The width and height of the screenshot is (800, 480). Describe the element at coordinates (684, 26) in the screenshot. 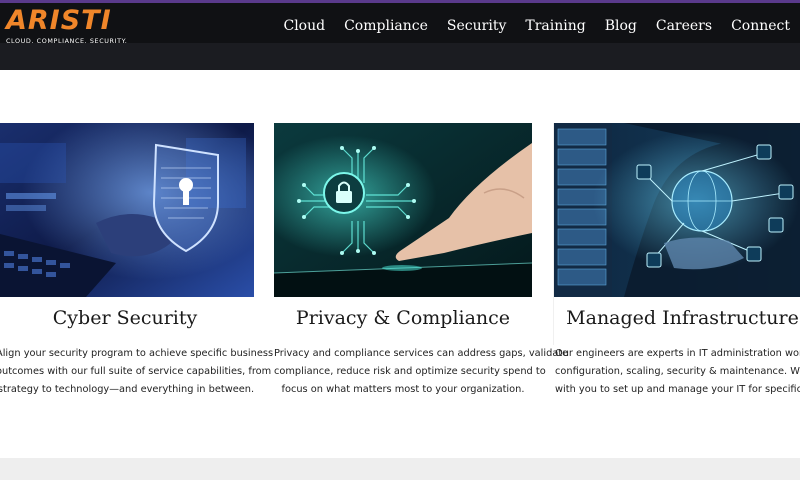

I see `nav-careers: Careers` at that location.